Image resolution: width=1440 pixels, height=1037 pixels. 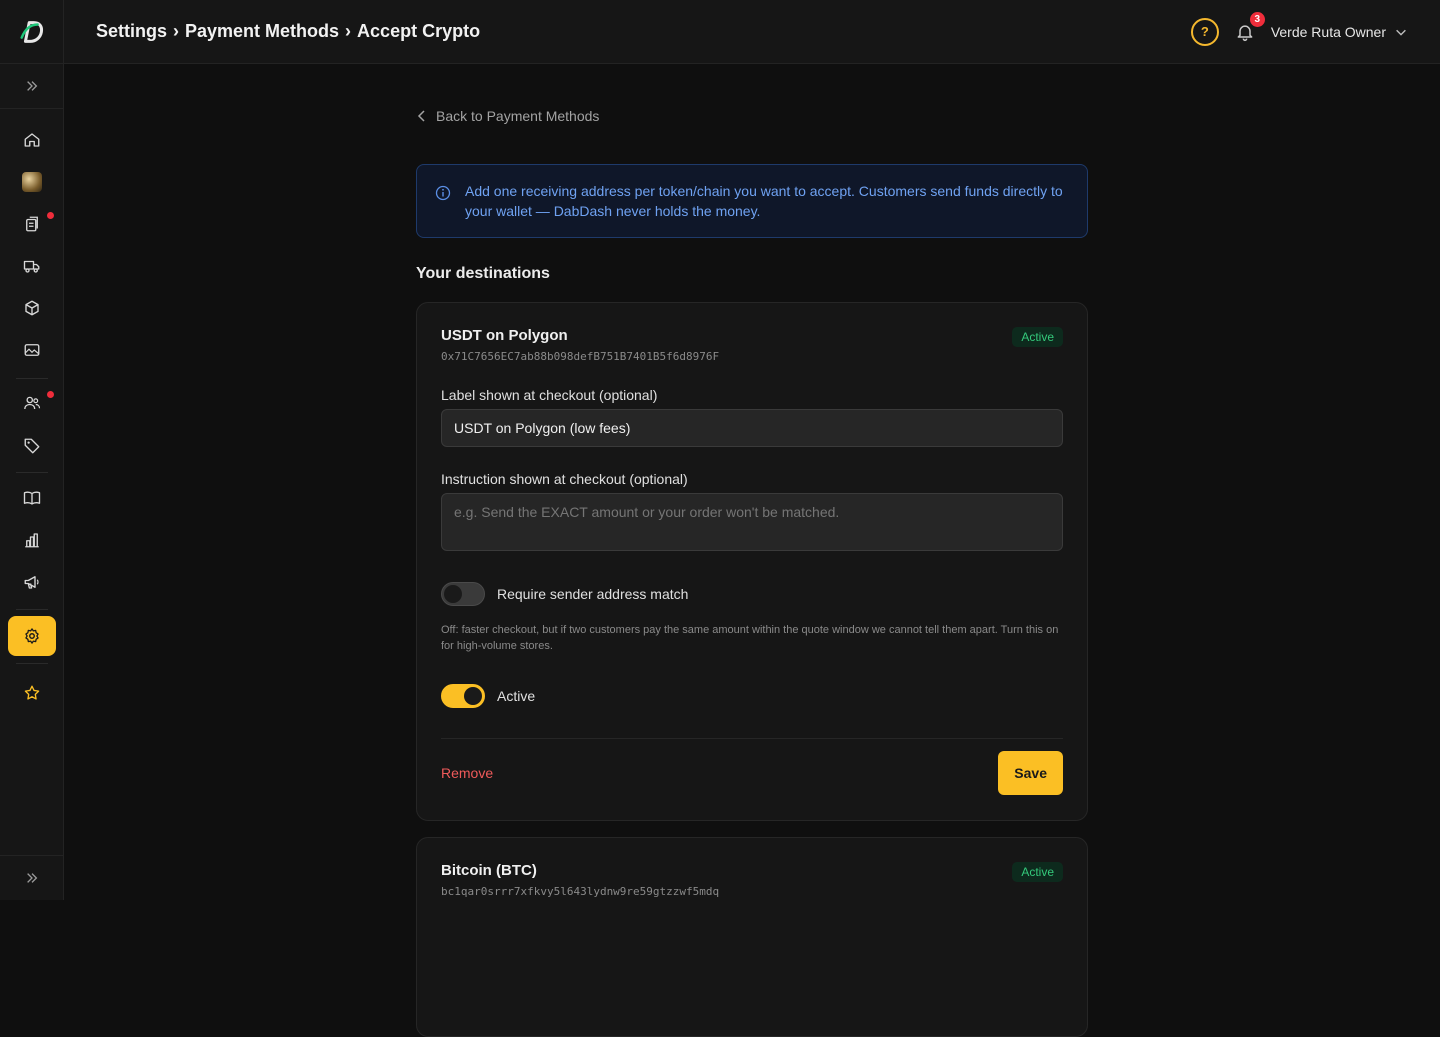 I want to click on logo, so click(x=31, y=32).